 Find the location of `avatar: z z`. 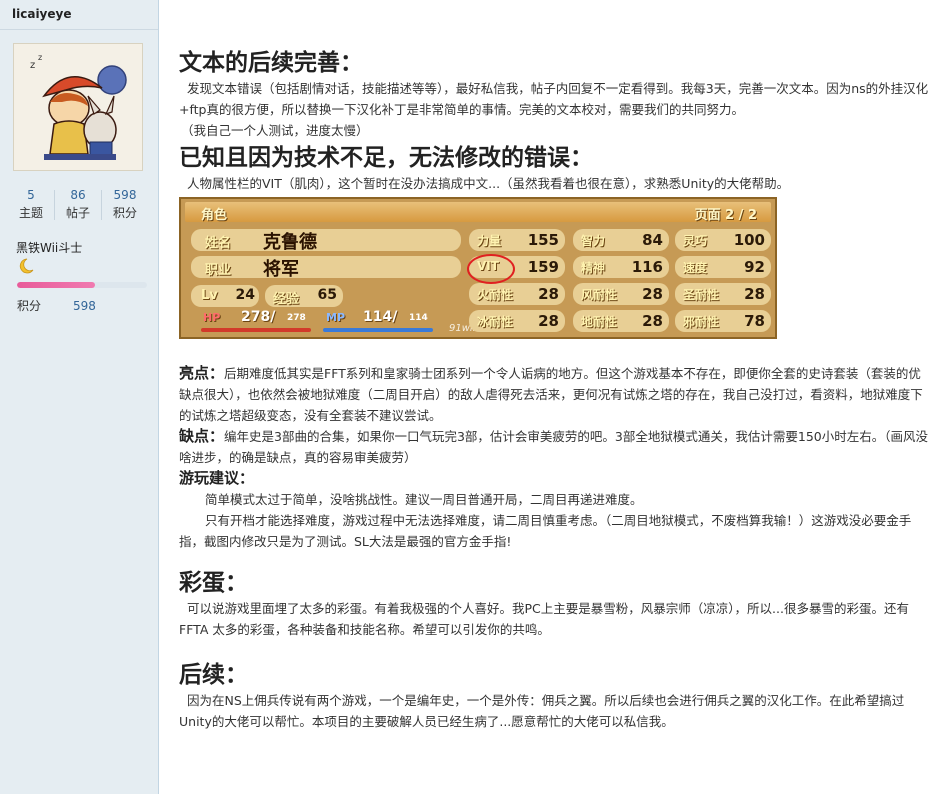

avatar: z z is located at coordinates (78, 107).